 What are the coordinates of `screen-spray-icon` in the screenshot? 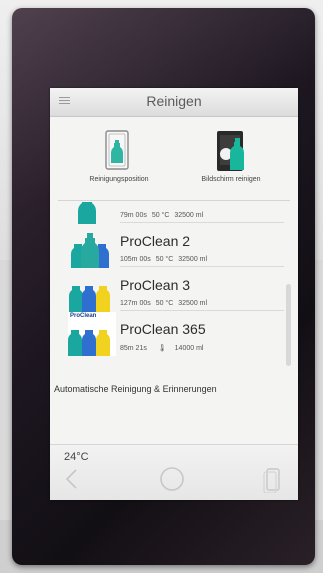 It's located at (230, 151).